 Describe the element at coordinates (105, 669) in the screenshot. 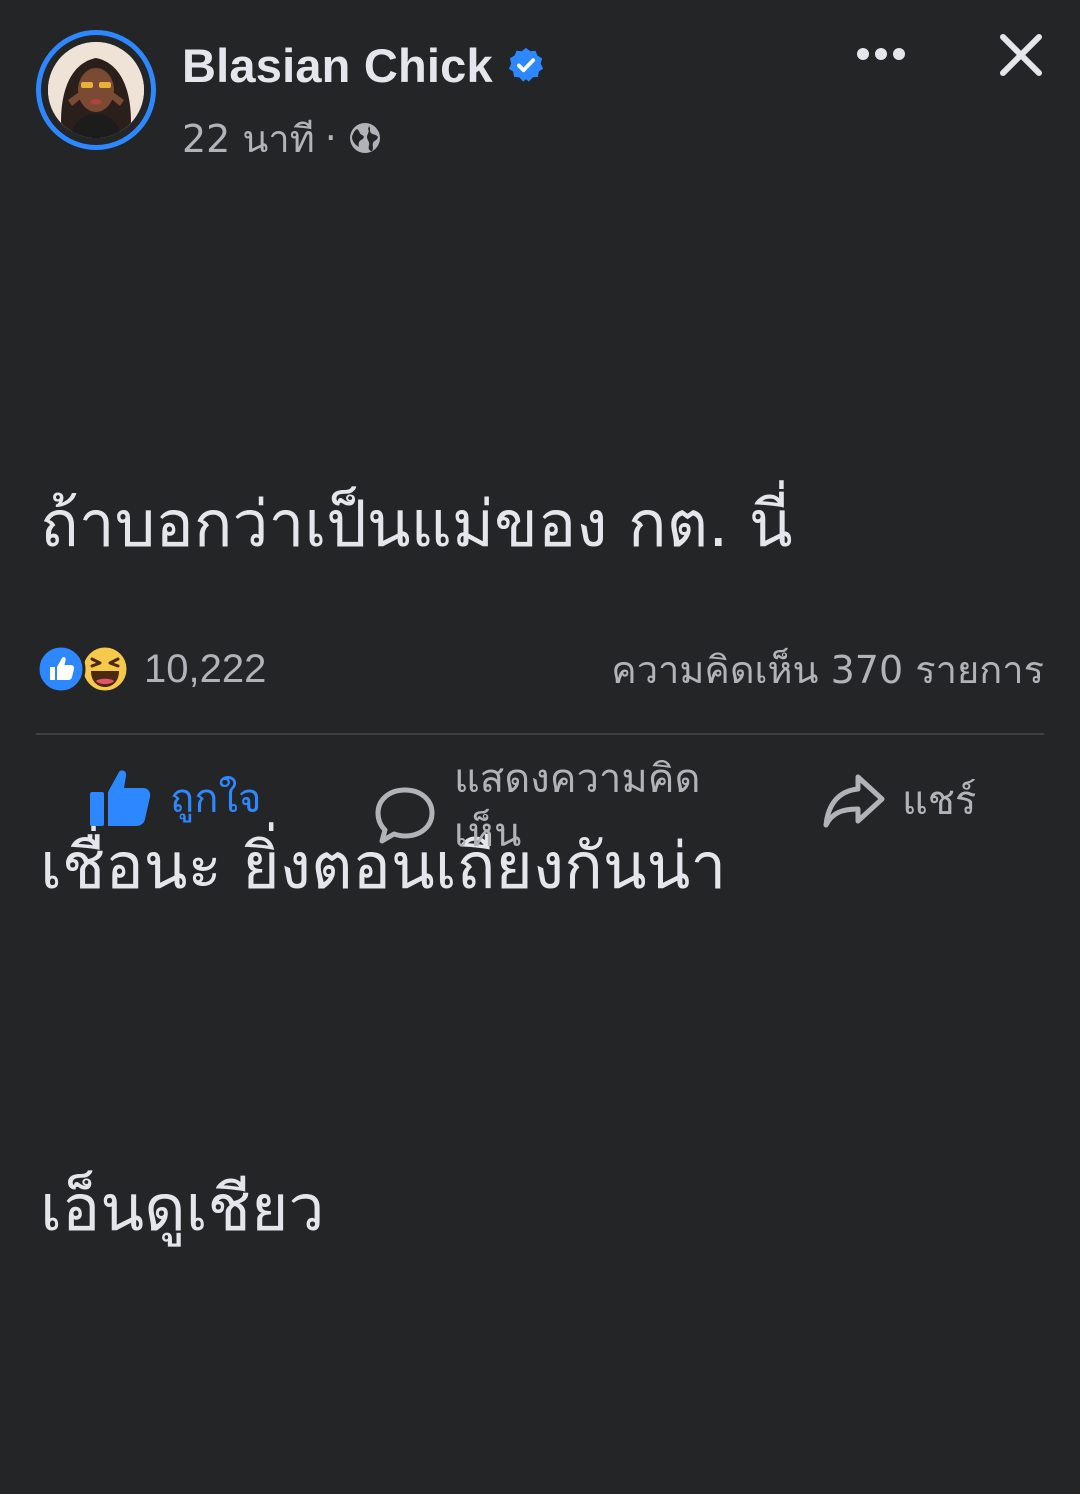

I see `haha-reaction-icon` at that location.